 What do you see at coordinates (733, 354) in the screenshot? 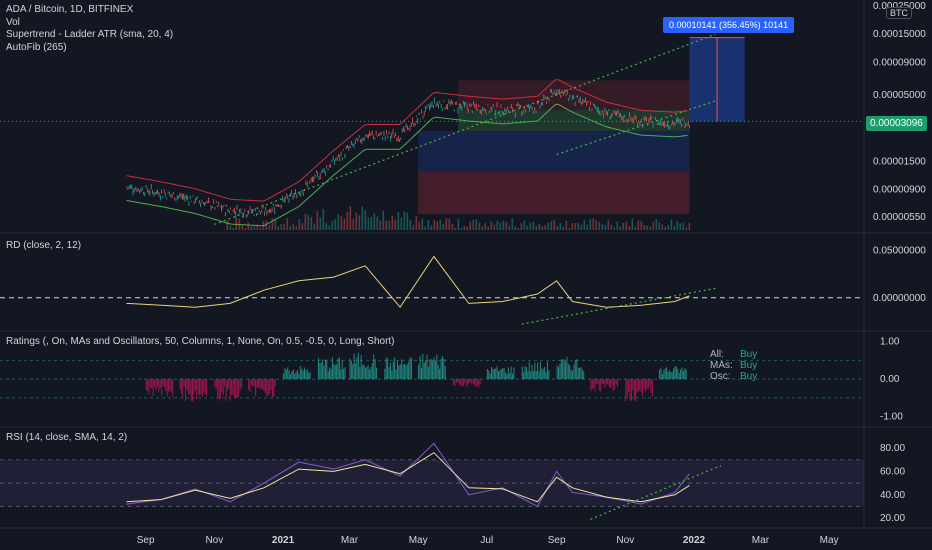
I see `ratings-row-all: All: Buy` at bounding box center [733, 354].